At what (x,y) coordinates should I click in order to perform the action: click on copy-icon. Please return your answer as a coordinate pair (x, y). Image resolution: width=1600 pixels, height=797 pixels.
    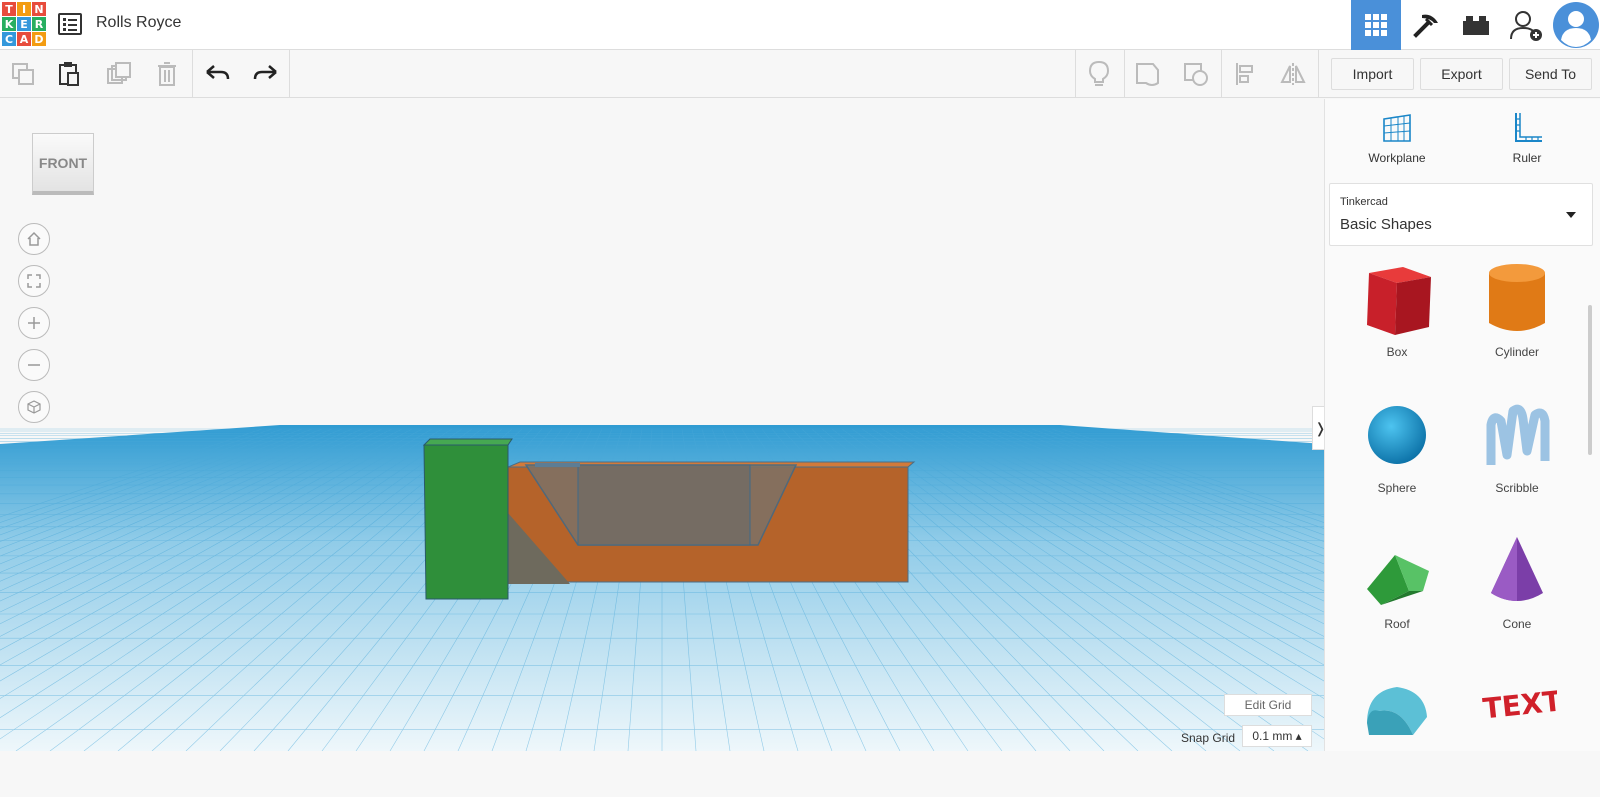
    Looking at the image, I should click on (23, 74).